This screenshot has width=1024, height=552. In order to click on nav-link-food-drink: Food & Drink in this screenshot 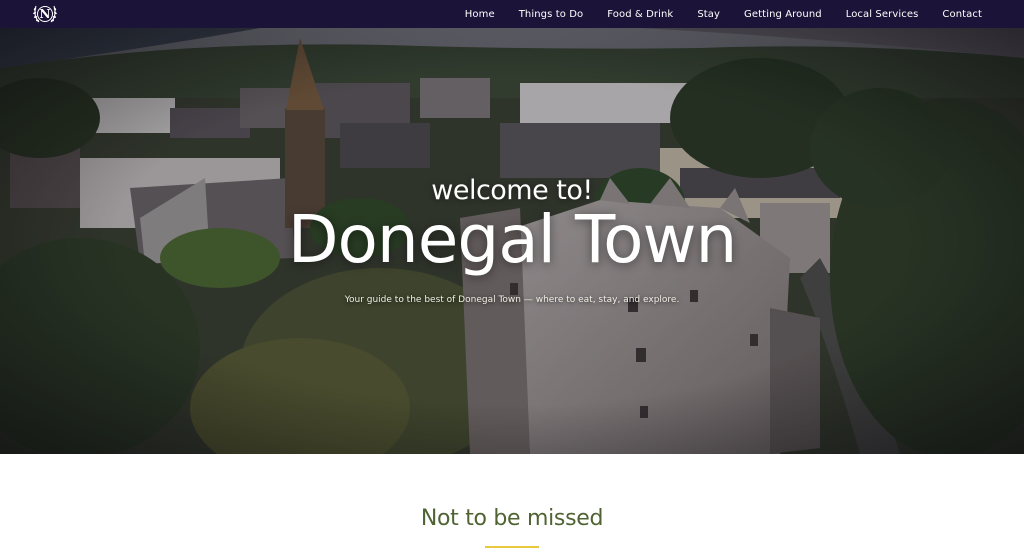, I will do `click(640, 14)`.